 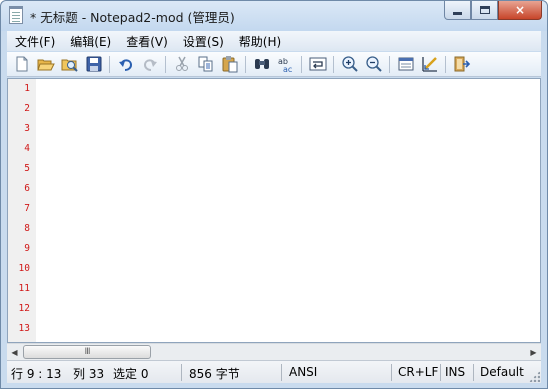 I want to click on maximize-button, so click(x=484, y=10).